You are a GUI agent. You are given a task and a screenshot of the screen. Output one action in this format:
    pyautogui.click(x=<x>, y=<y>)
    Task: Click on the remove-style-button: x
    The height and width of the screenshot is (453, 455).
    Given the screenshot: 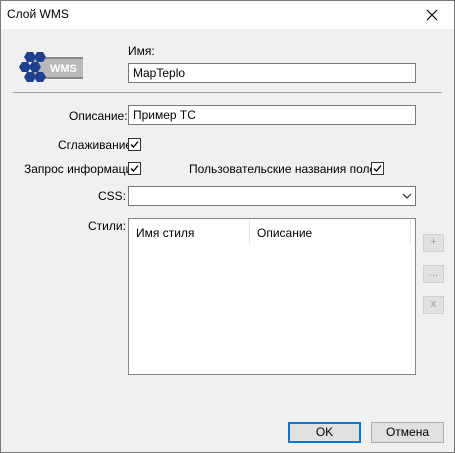 What is the action you would take?
    pyautogui.click(x=433, y=305)
    